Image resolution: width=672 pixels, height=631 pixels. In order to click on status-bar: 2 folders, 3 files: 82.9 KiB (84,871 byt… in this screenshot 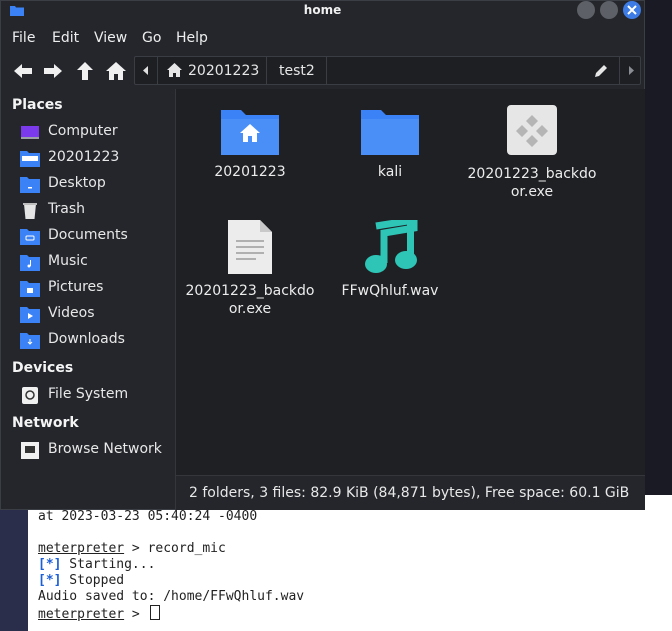, I will do `click(410, 492)`.